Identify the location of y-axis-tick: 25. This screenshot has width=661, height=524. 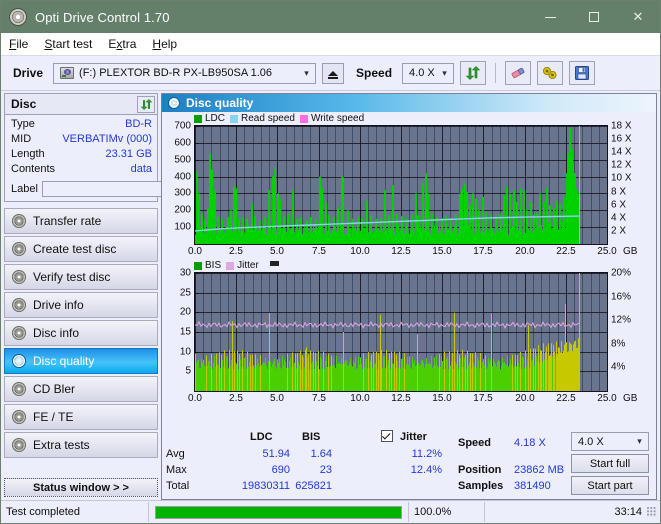
(185, 293).